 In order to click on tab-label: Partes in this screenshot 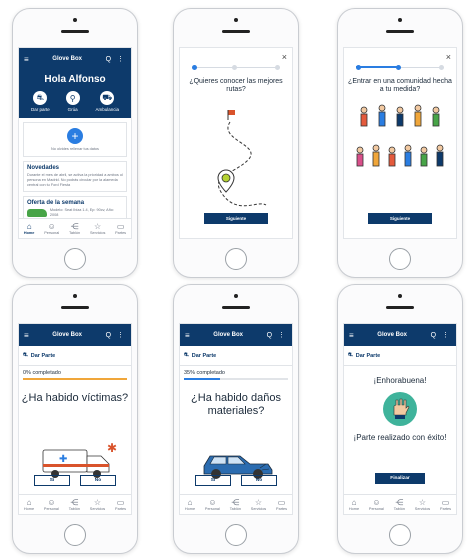, I will do `click(121, 509)`.